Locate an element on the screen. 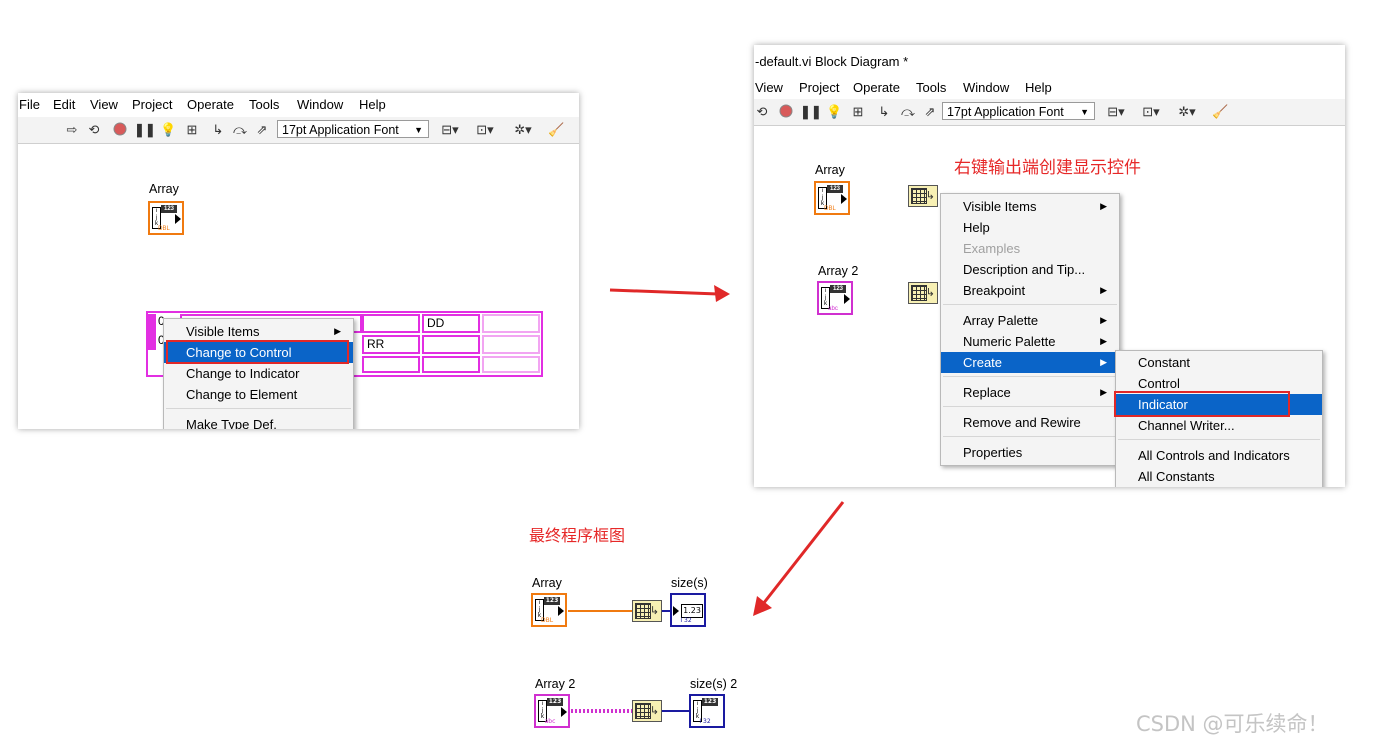  array2-label: Array 2 is located at coordinates (555, 684).